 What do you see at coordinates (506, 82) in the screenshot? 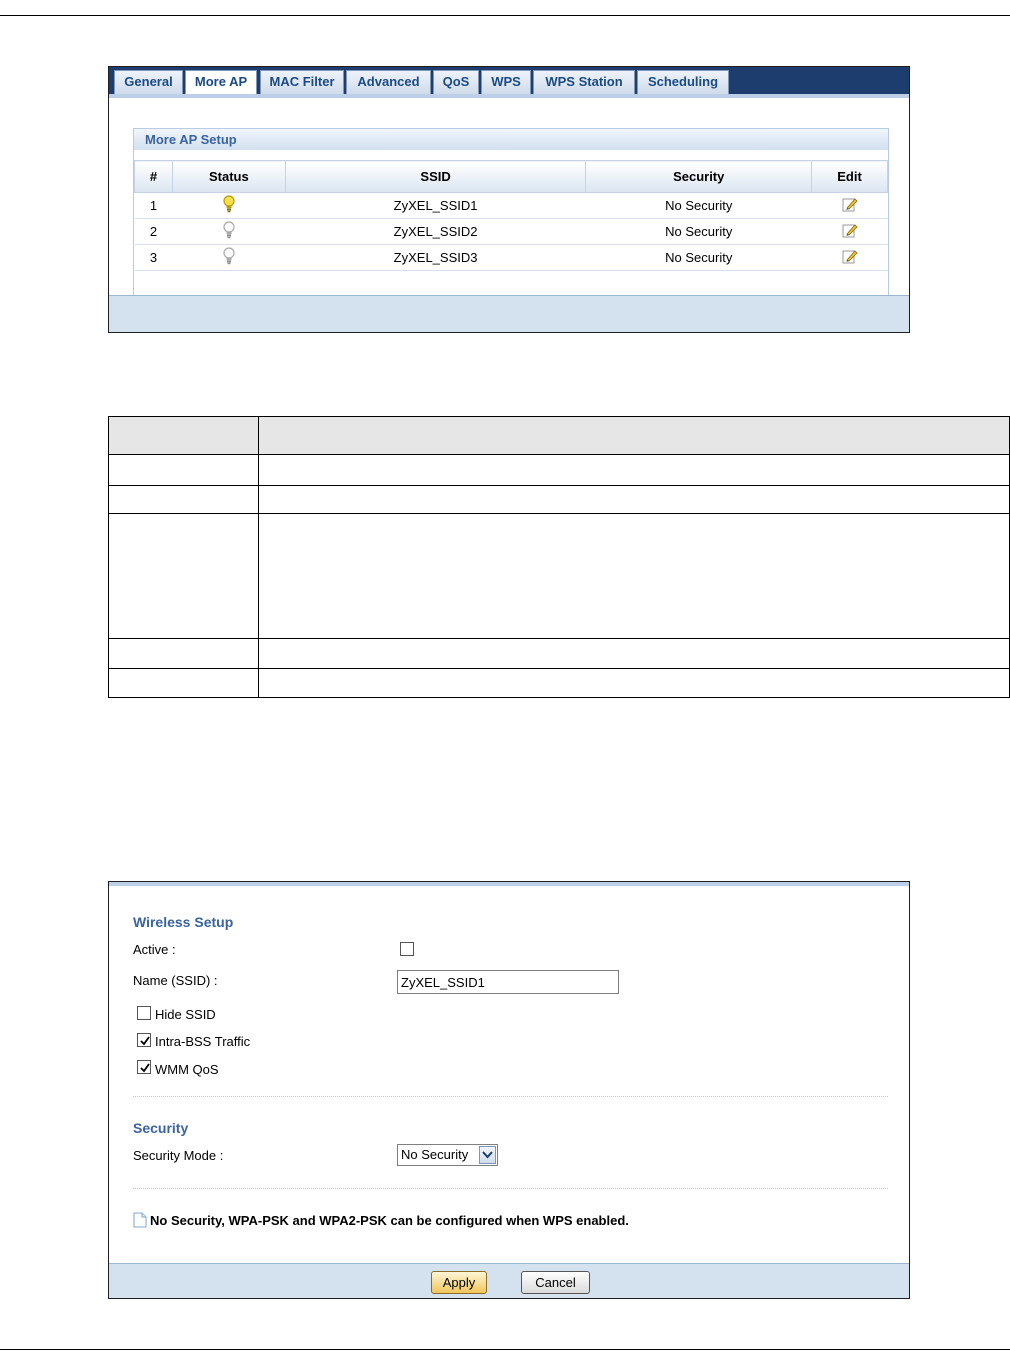
I see `tab-wps: WPS` at bounding box center [506, 82].